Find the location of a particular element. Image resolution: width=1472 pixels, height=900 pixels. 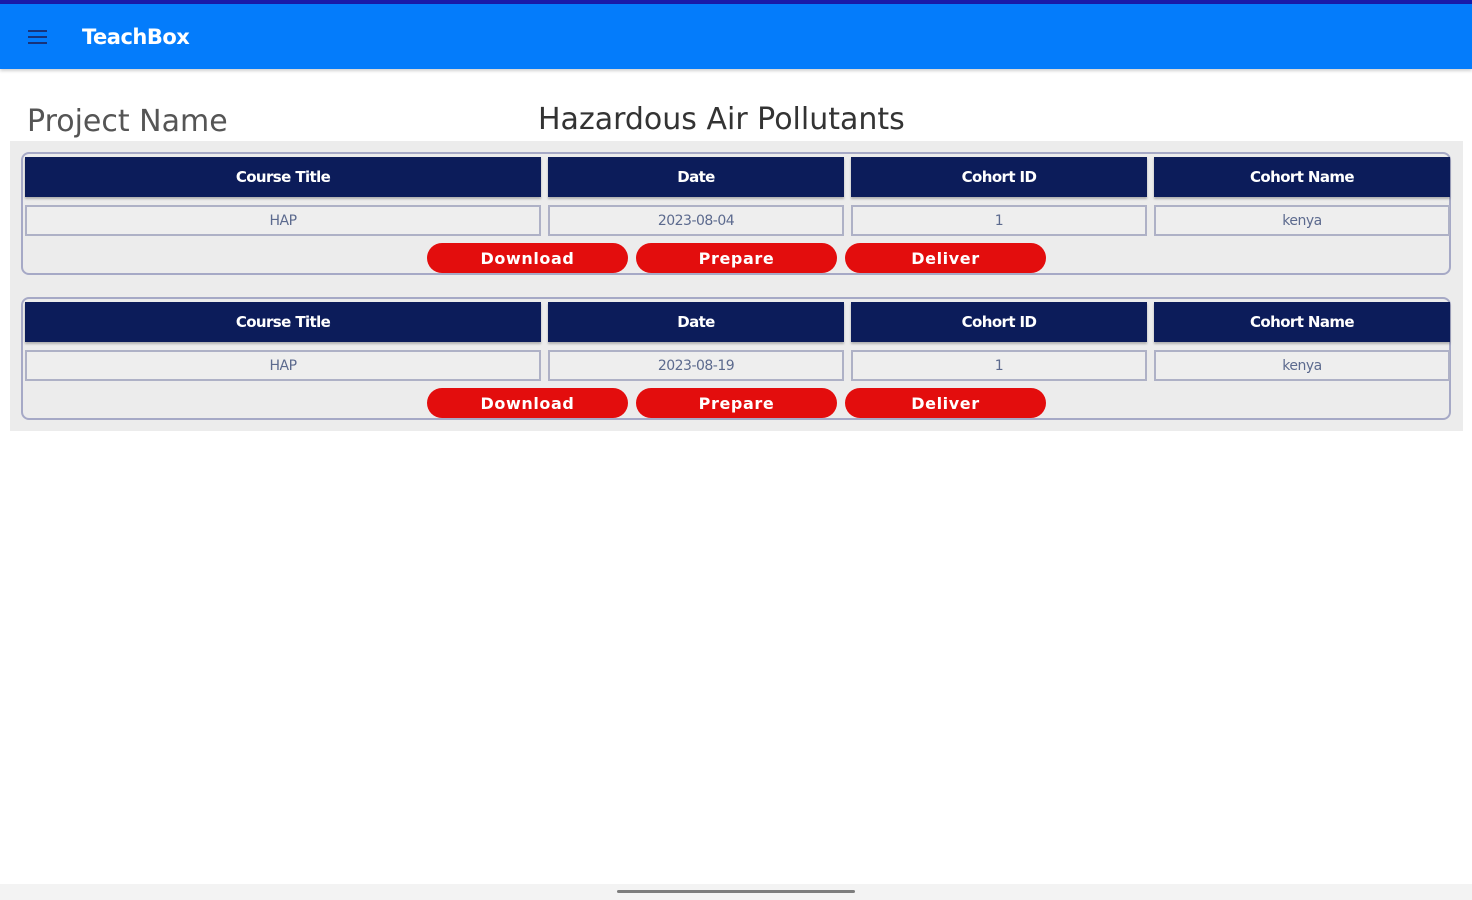

app-title: TeachBox is located at coordinates (136, 37).